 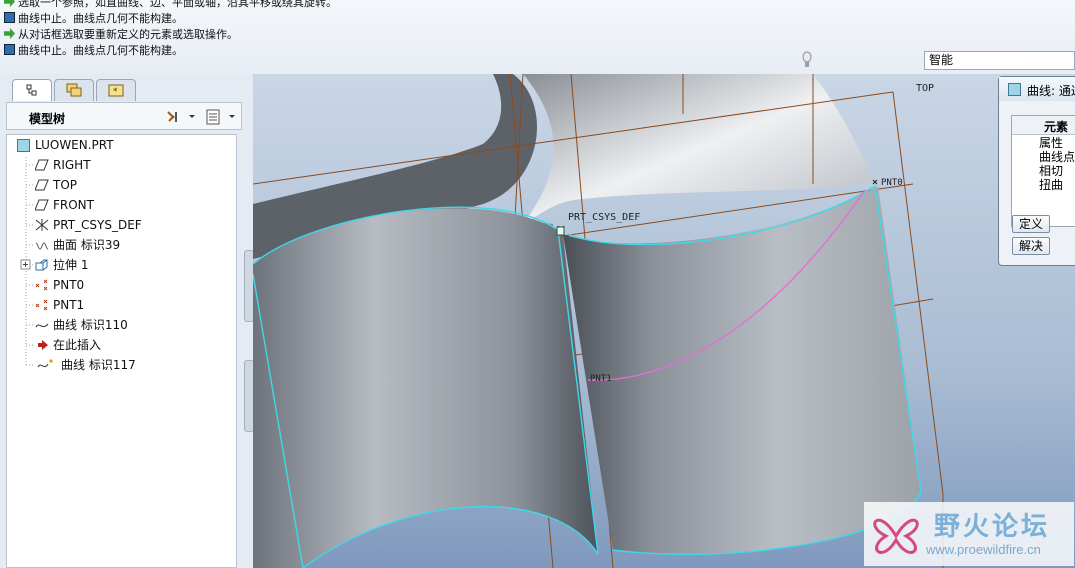 I want to click on element-row: 属性, so click(x=1057, y=143).